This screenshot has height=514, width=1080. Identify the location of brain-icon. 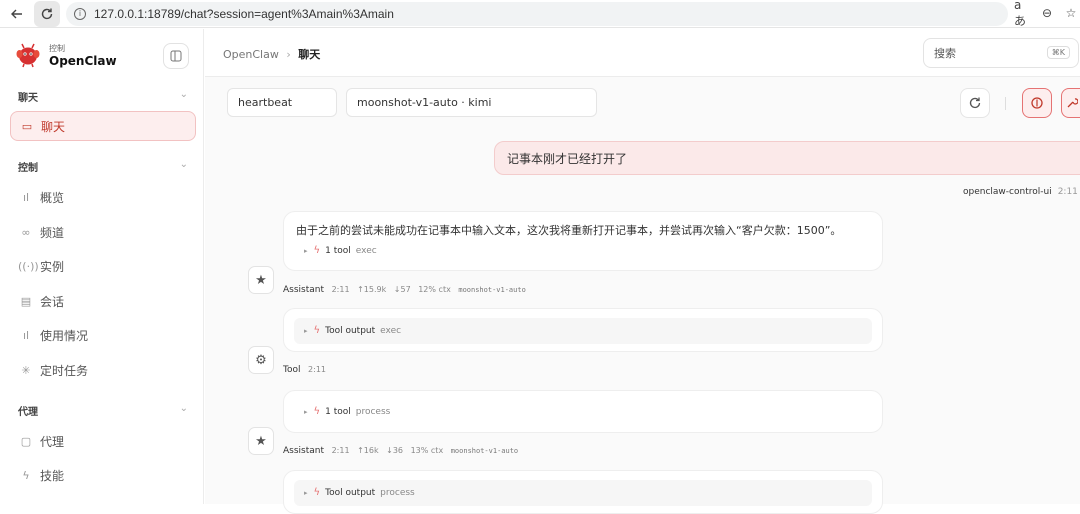
(1037, 103).